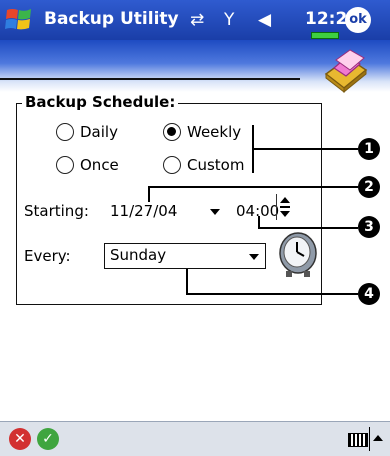 The width and height of the screenshot is (390, 456). I want to click on callout-marker-4: 4, so click(369, 294).